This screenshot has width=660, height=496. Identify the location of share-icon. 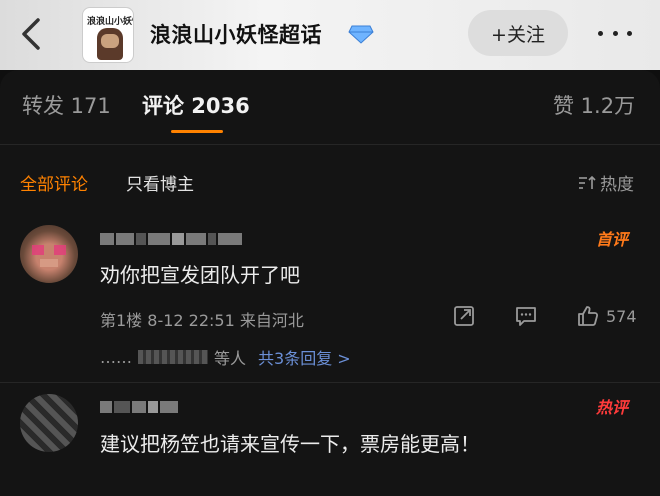
(464, 316).